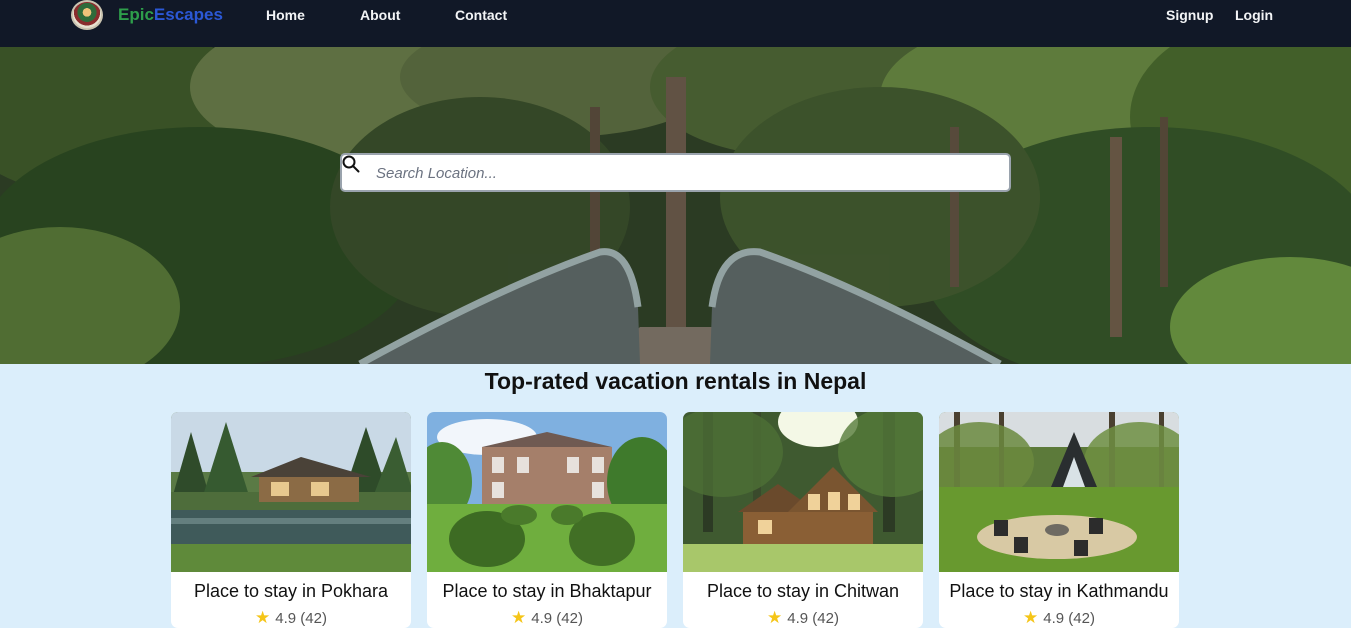  What do you see at coordinates (686, 173) in the screenshot?
I see `search-input` at bounding box center [686, 173].